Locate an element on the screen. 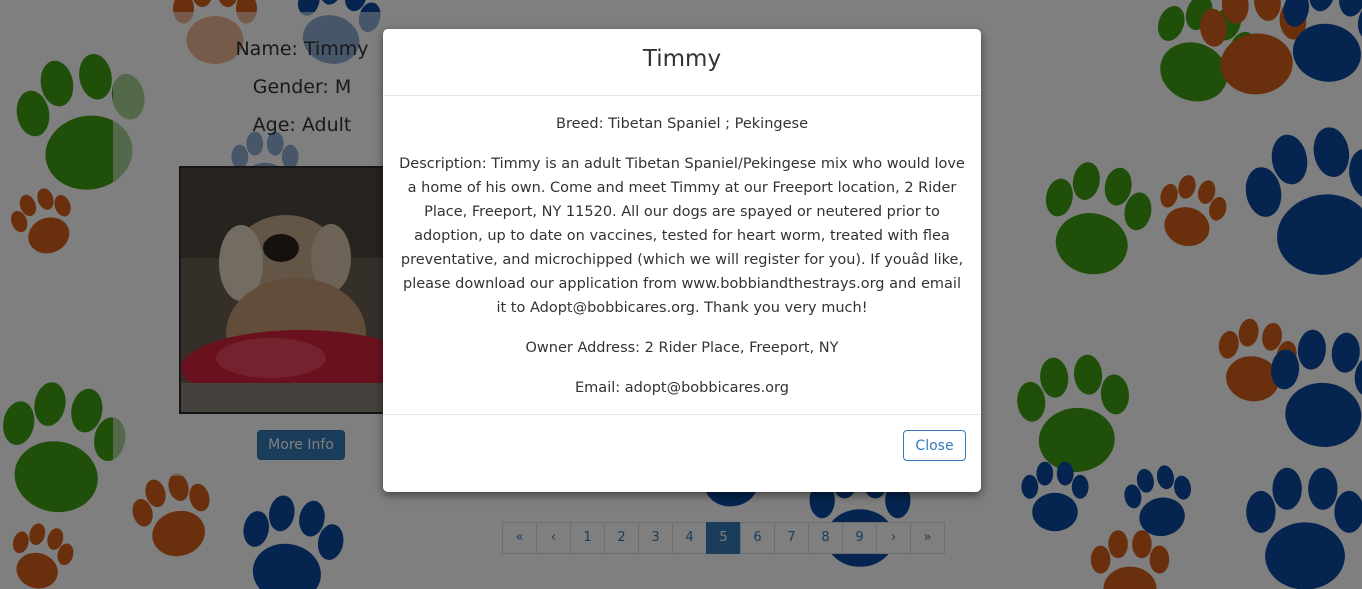  modal-title: Timmy is located at coordinates (682, 59).